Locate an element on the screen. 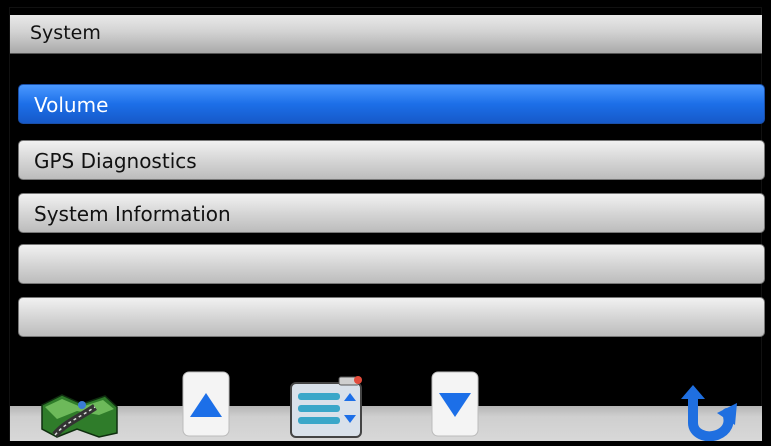 The height and width of the screenshot is (446, 771). menu-item-label: GPS Diagnostics is located at coordinates (115, 161).